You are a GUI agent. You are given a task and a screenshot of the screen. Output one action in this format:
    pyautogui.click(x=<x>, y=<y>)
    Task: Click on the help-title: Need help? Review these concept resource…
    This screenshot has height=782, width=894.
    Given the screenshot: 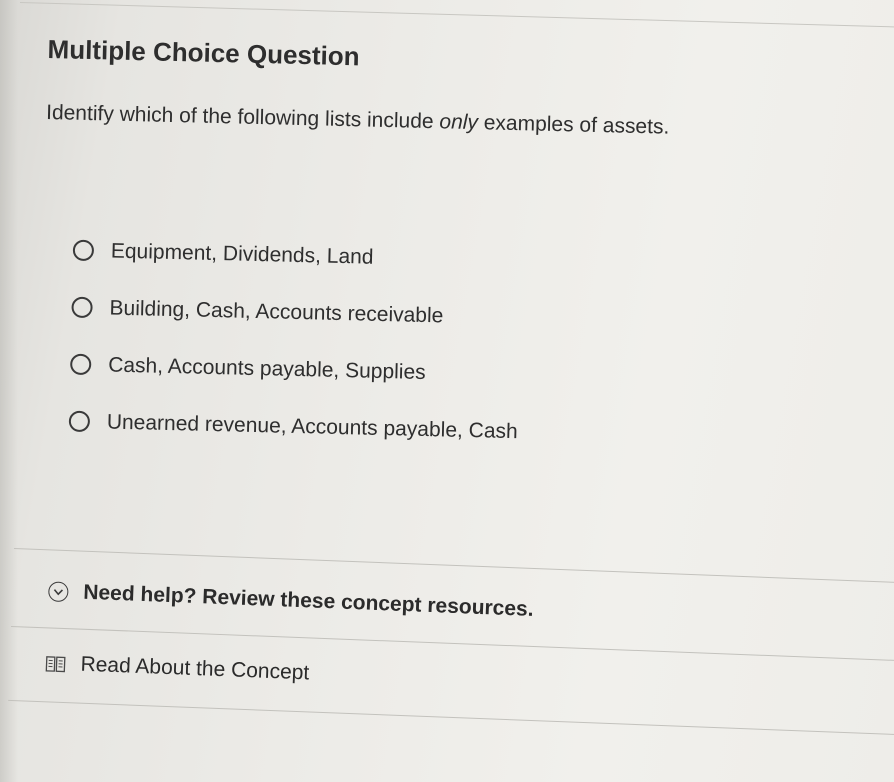 What is the action you would take?
    pyautogui.click(x=308, y=601)
    